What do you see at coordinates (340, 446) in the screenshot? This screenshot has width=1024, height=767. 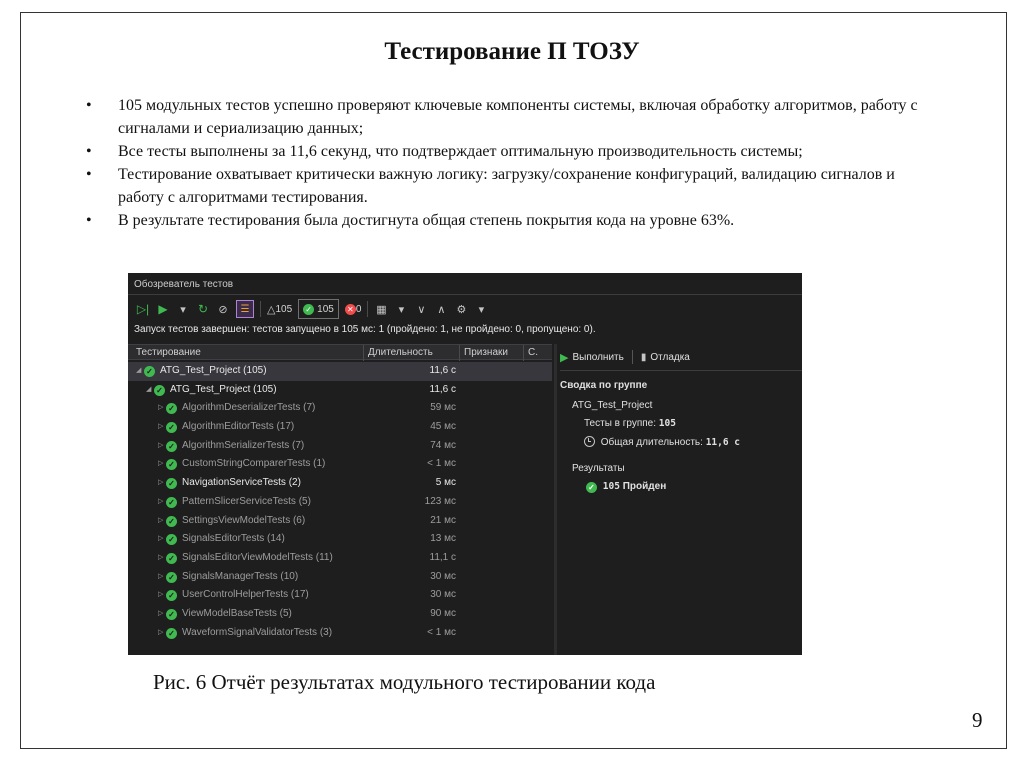 I see `tree-row: ▷ ✓ AlgorithmSerializerTests (7) 74 мс` at bounding box center [340, 446].